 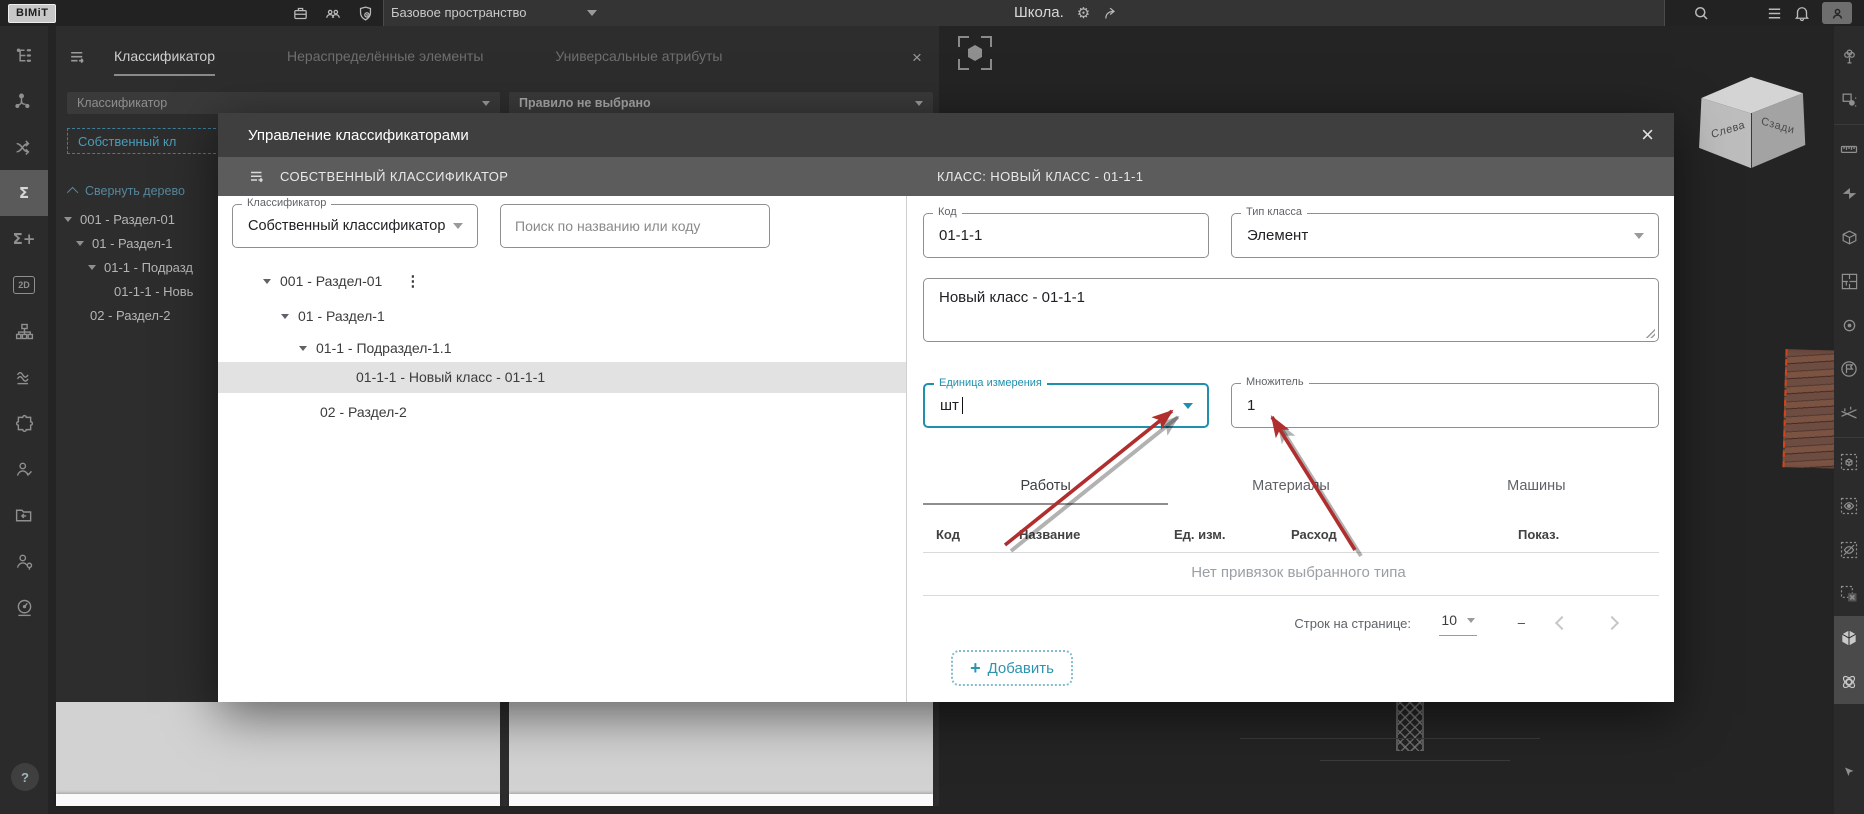 I want to click on multiplier-field: Множитель 1, so click(x=1445, y=402).